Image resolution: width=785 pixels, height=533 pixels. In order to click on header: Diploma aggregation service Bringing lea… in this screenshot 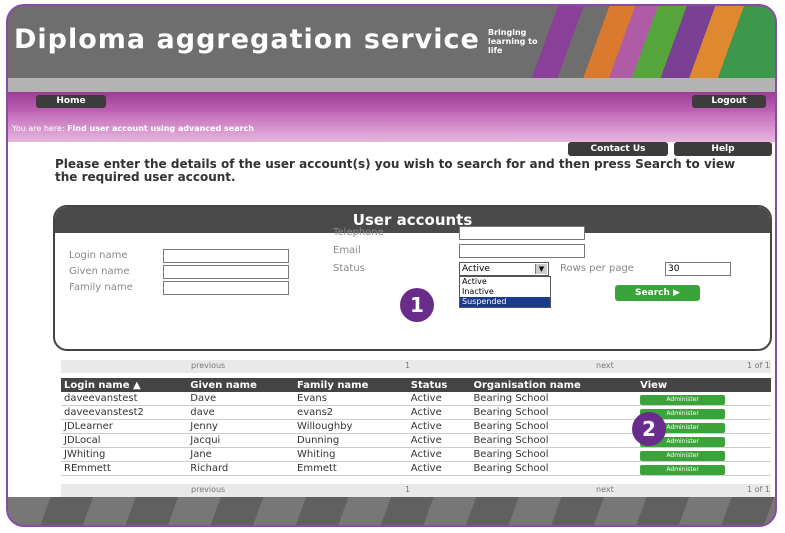, I will do `click(391, 42)`.